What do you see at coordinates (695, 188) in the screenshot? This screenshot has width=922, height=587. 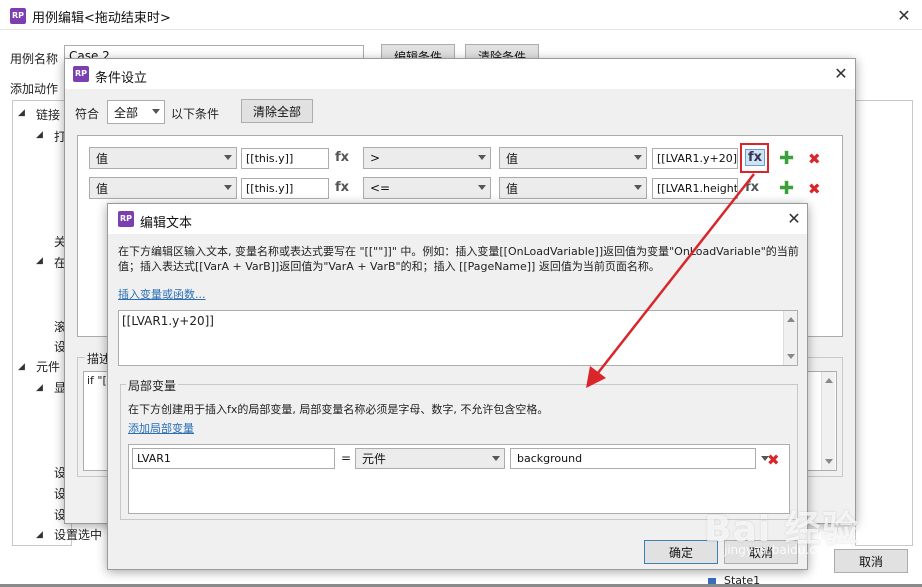 I see `target-expr-input: [[LVAR1.height+2` at bounding box center [695, 188].